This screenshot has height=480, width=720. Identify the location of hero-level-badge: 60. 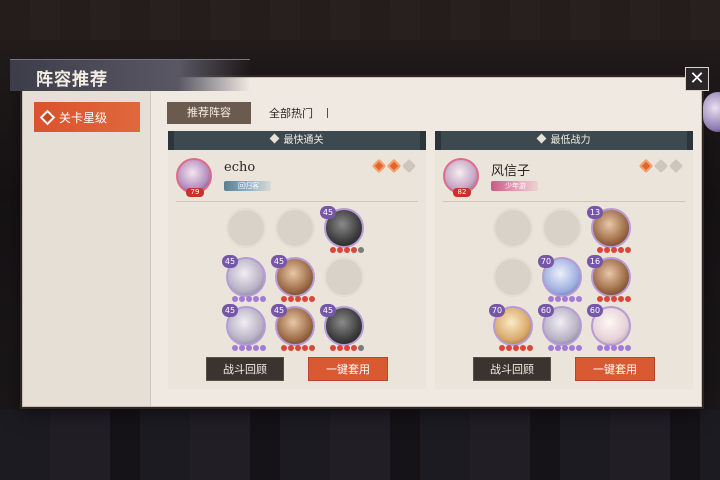
(595, 310).